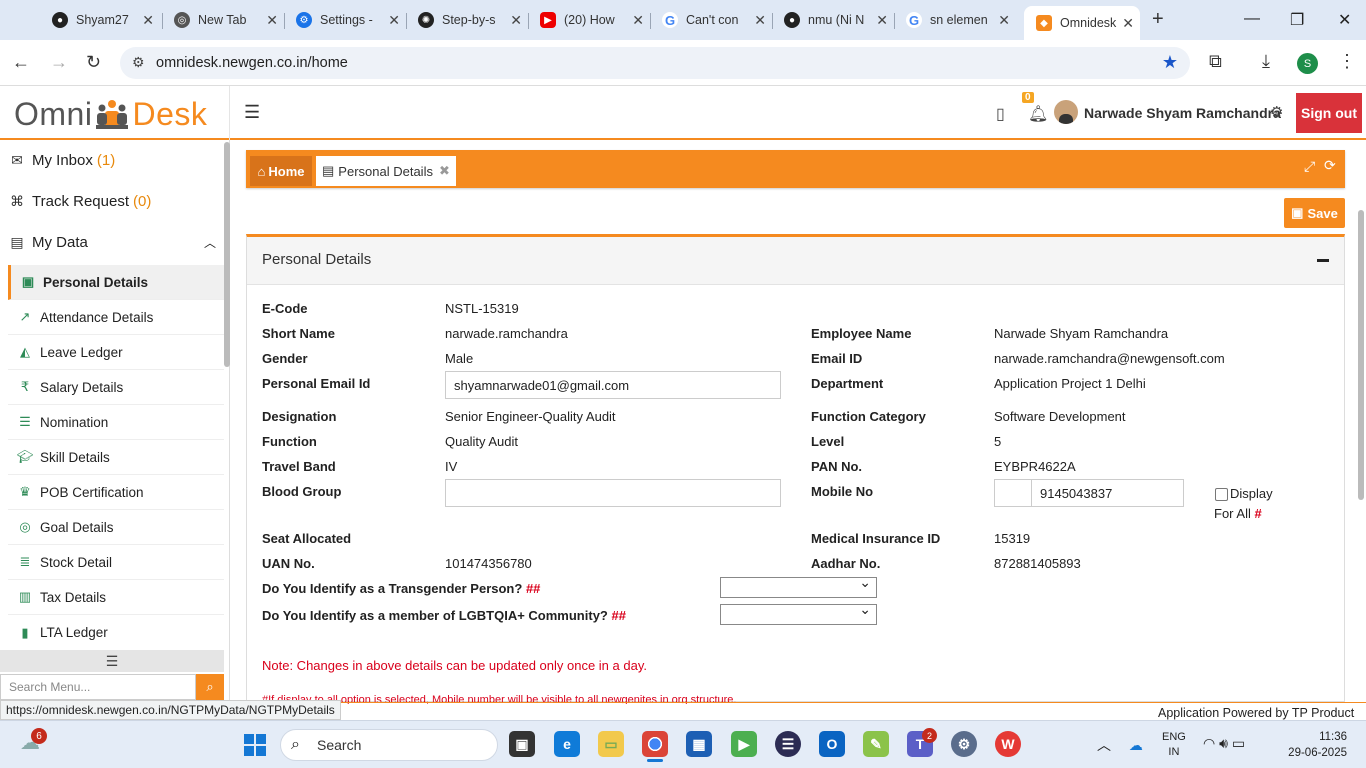 The width and height of the screenshot is (1366, 768). I want to click on sidebar-item-stock-detail: ≣ Stock Detail, so click(116, 562).